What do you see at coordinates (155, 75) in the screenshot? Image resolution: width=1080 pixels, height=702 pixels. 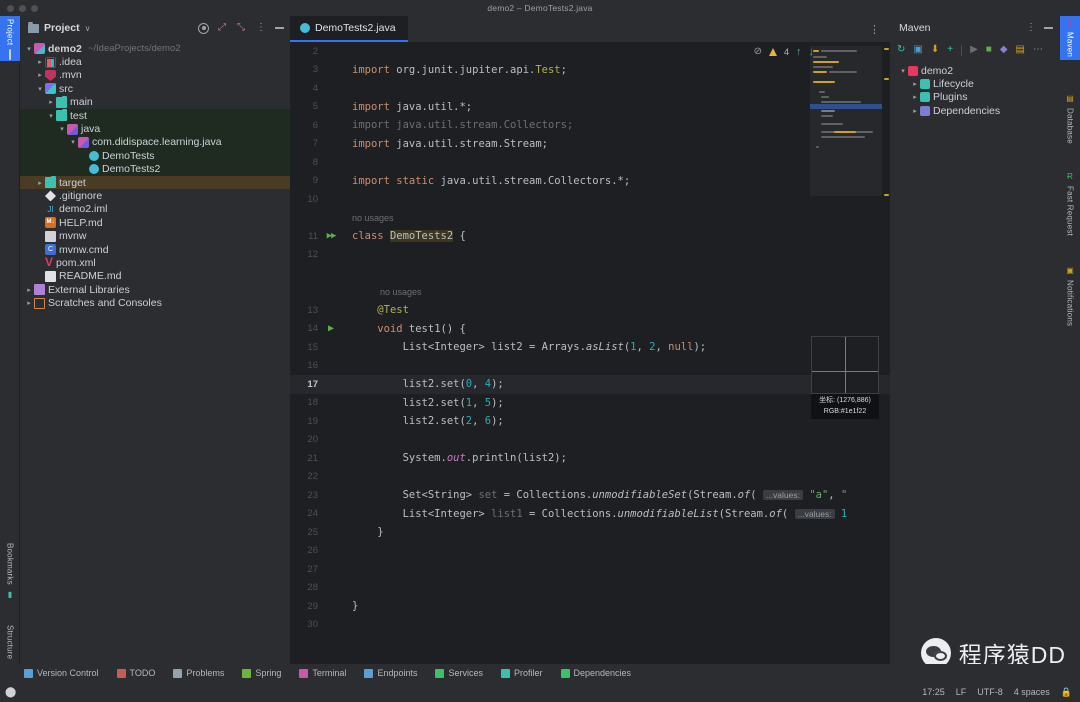 I see `tree-node--mvn: .mvn` at bounding box center [155, 75].